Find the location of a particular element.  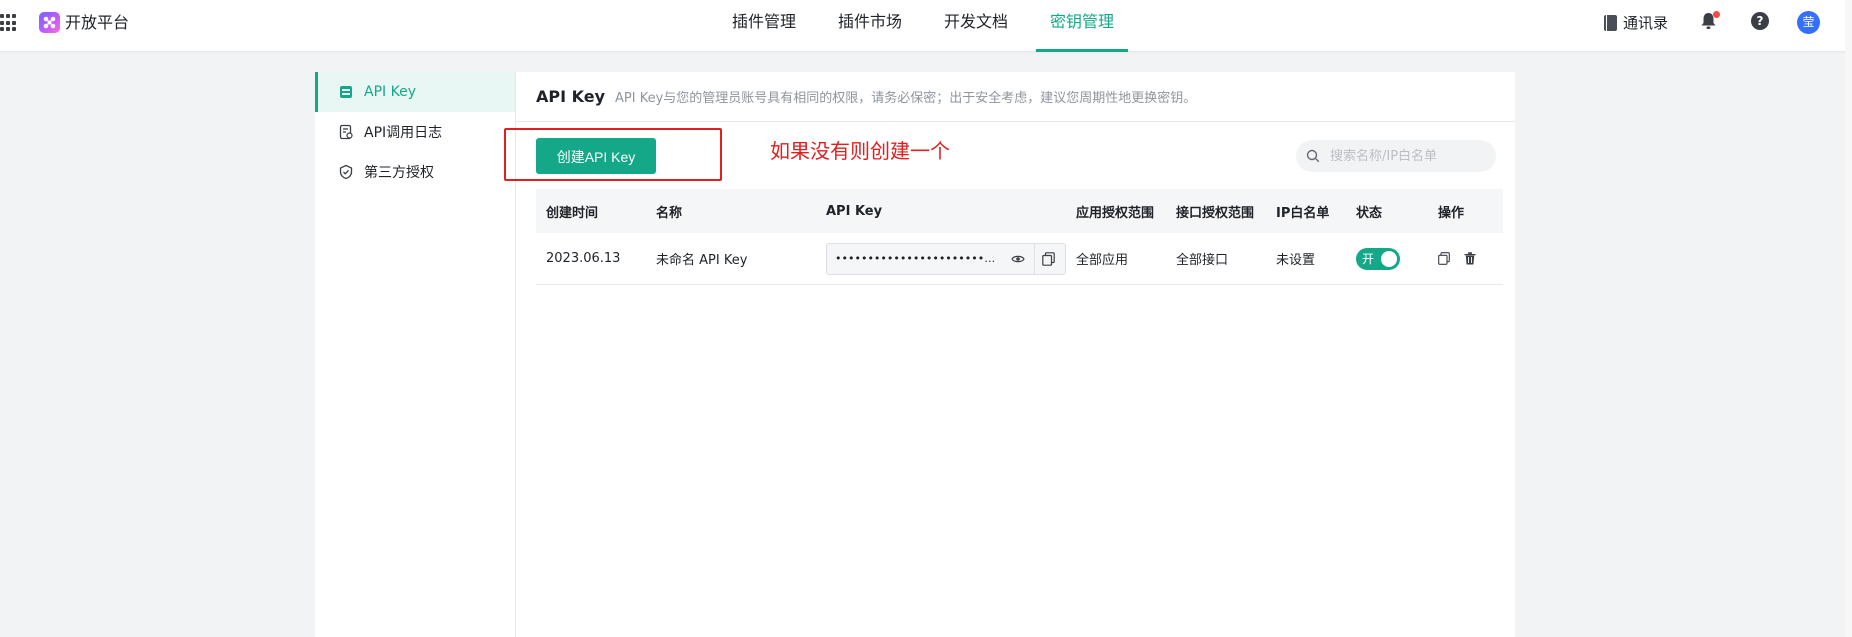

search-box is located at coordinates (1396, 156).